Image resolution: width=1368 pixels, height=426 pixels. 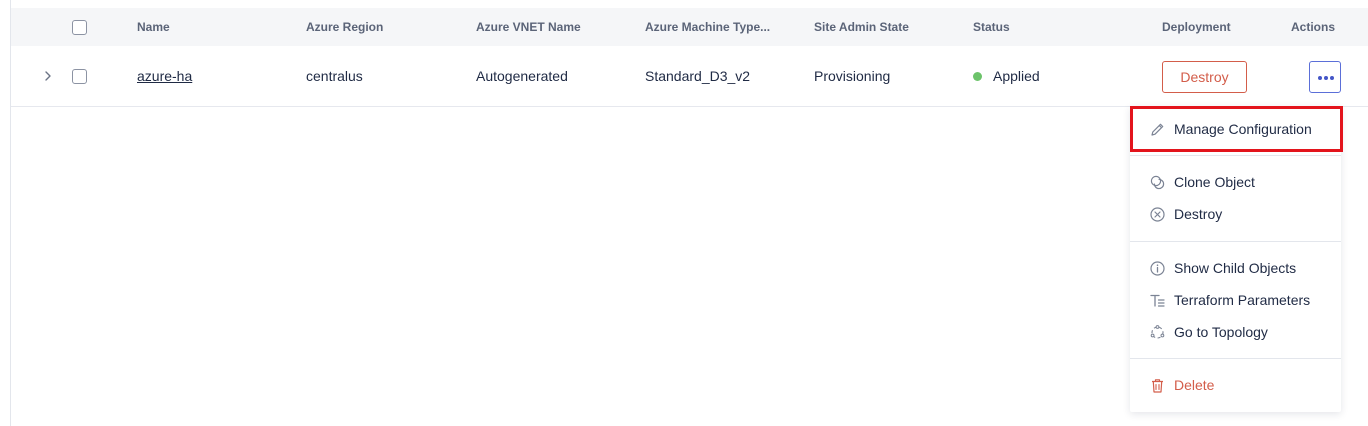 I want to click on cell-status: Applied, so click(x=1006, y=76).